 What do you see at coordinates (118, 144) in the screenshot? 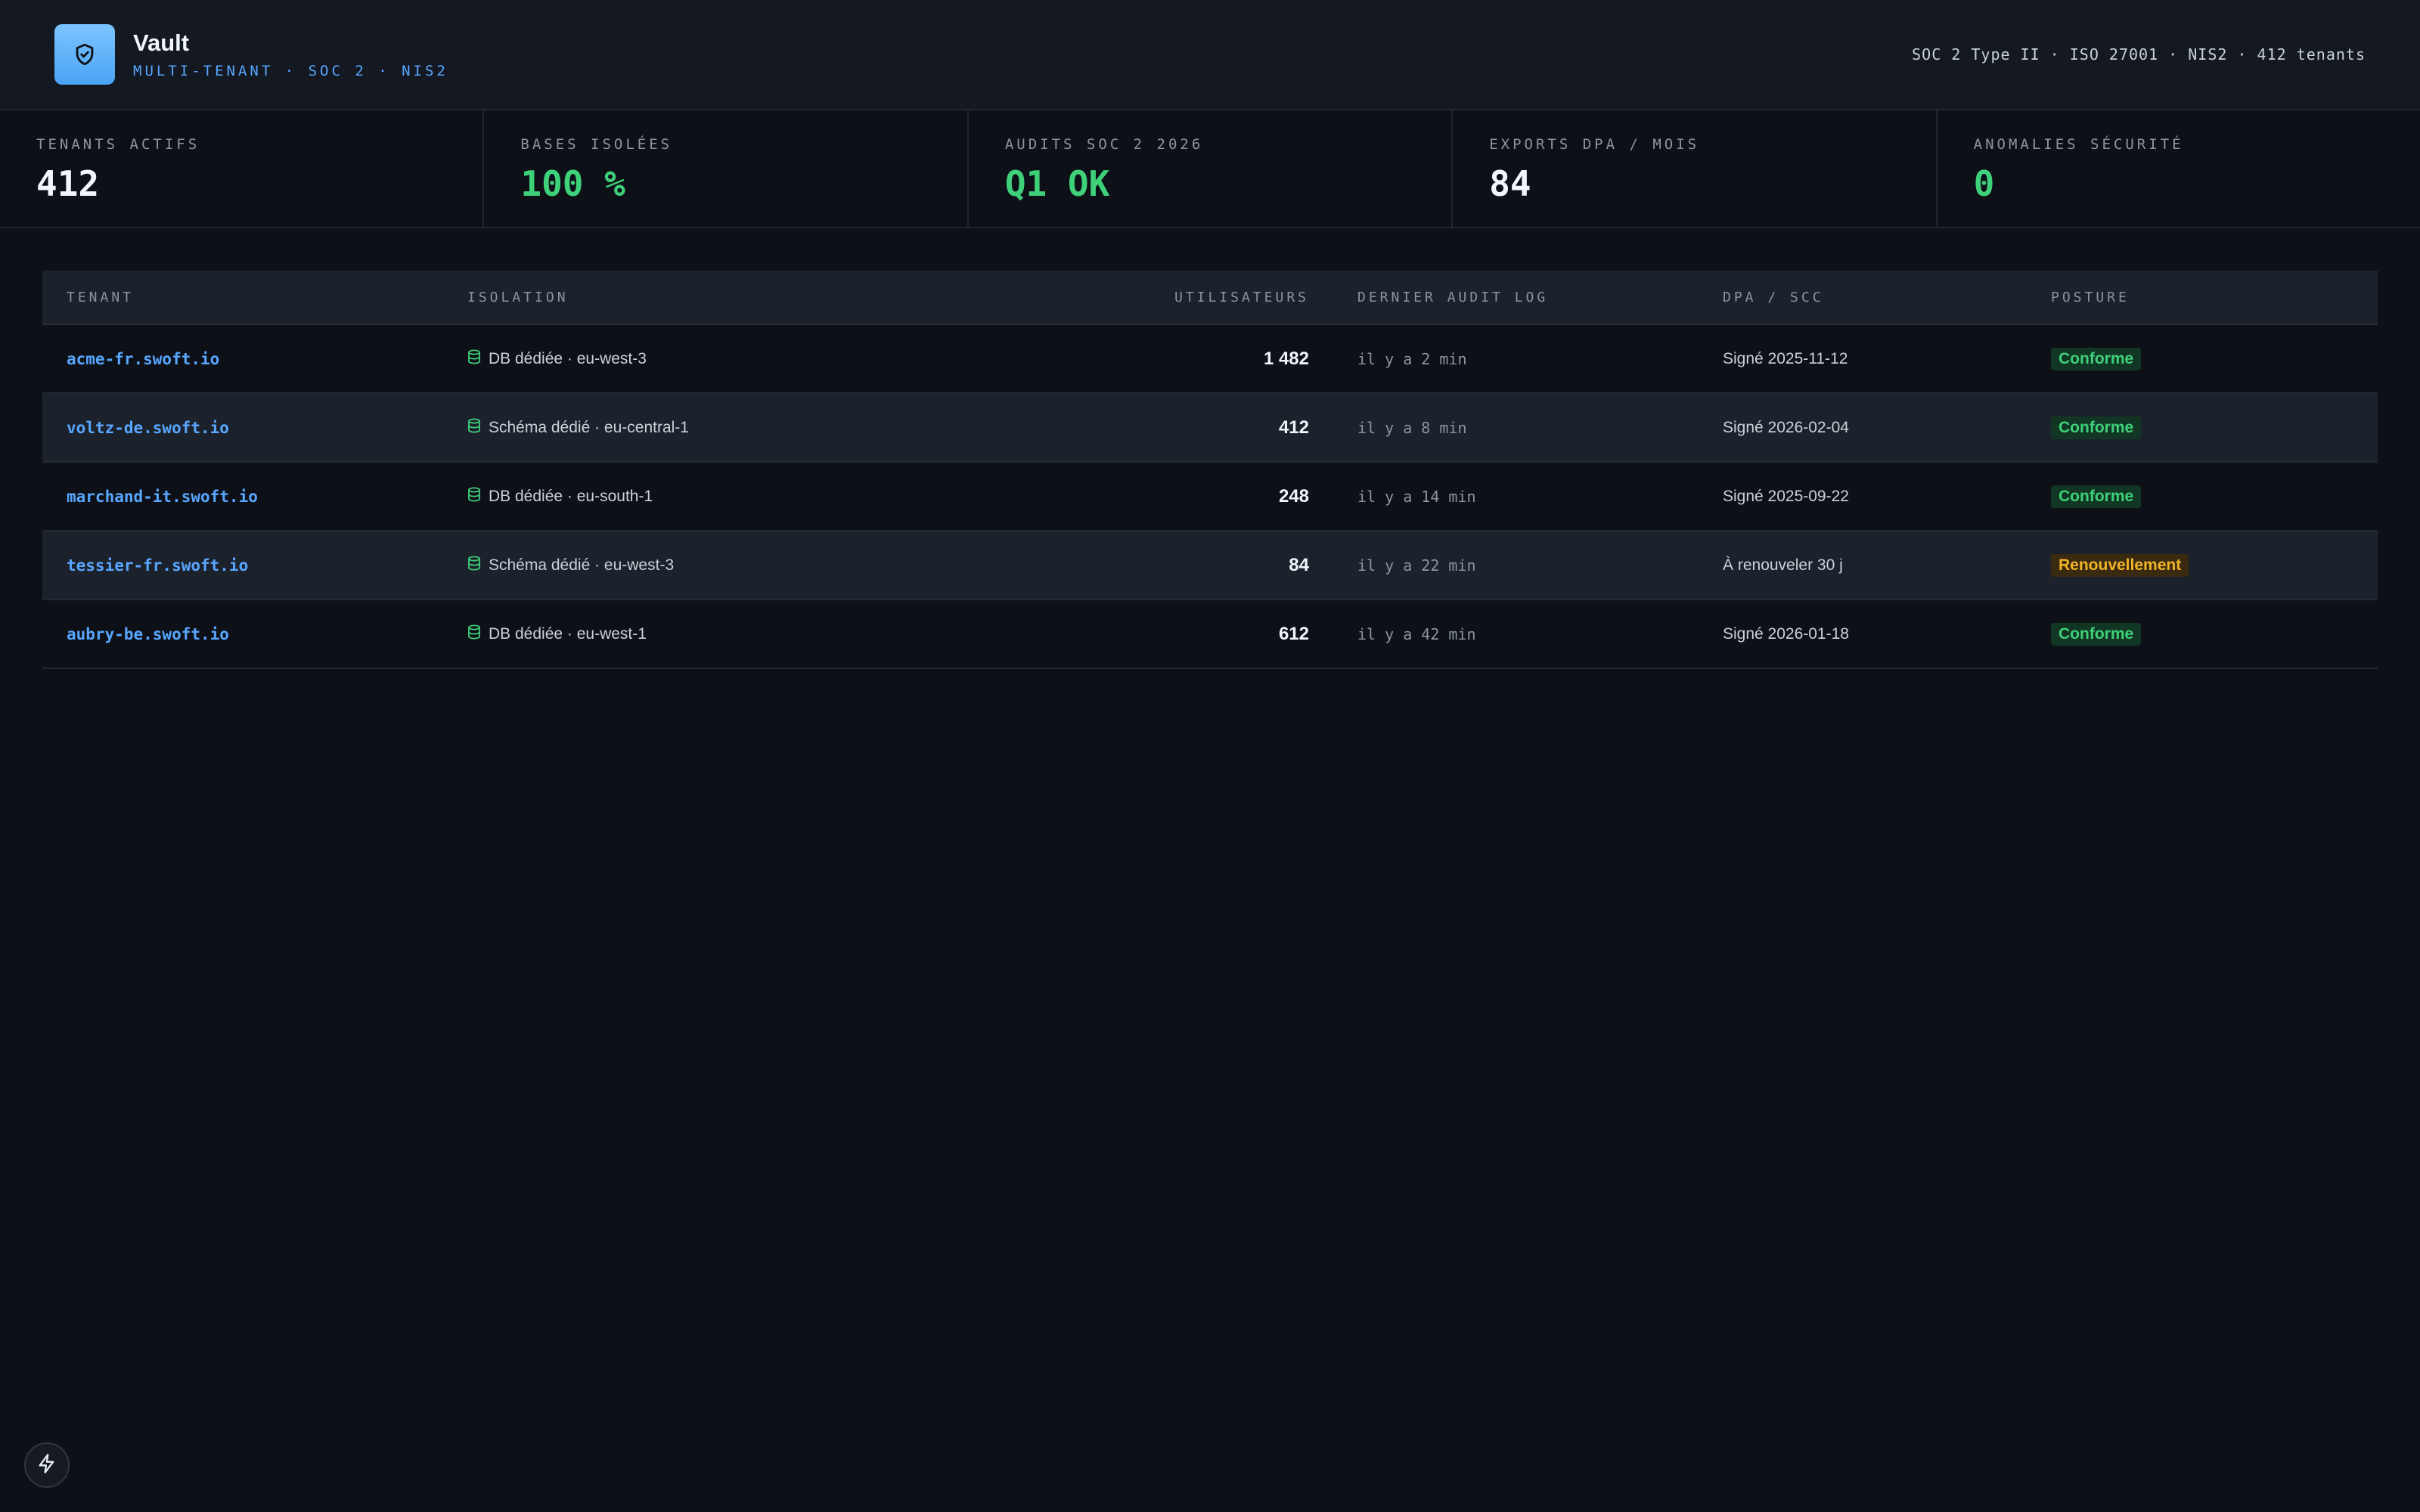
I see `stat-label: TENANTS ACTIFS` at bounding box center [118, 144].